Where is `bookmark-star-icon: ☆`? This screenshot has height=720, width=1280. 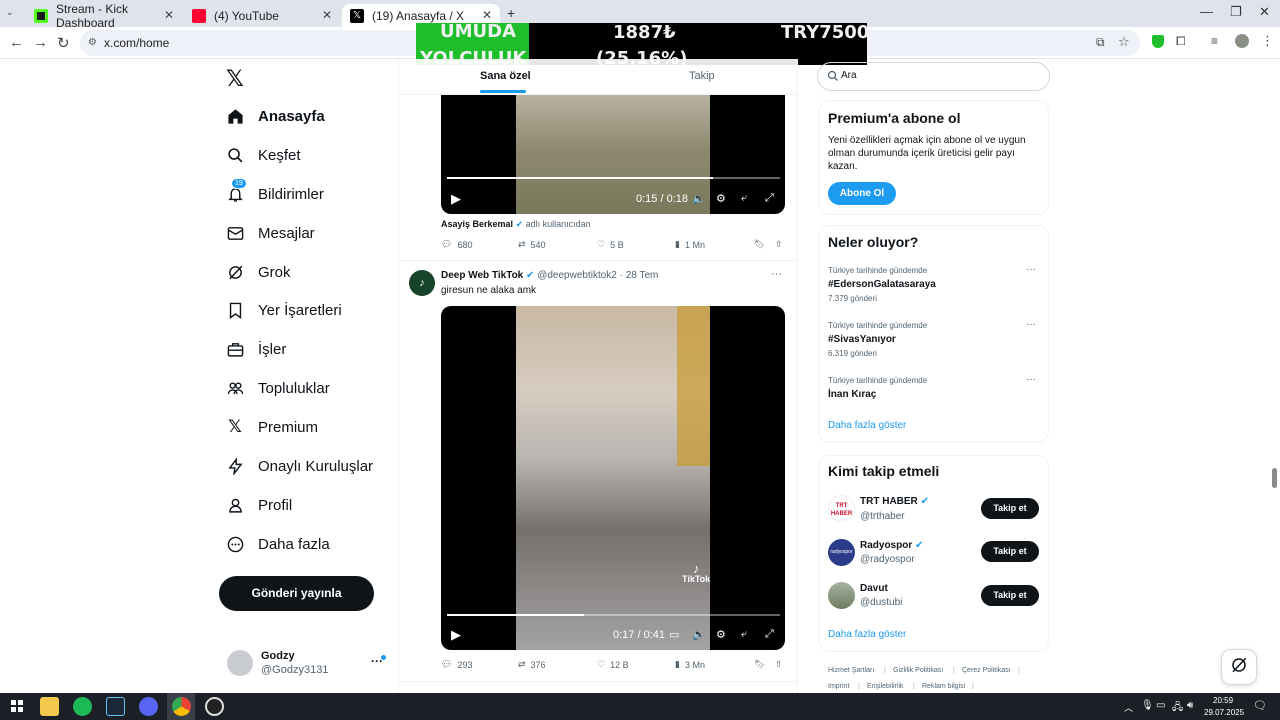 bookmark-star-icon: ☆ is located at coordinates (1124, 42).